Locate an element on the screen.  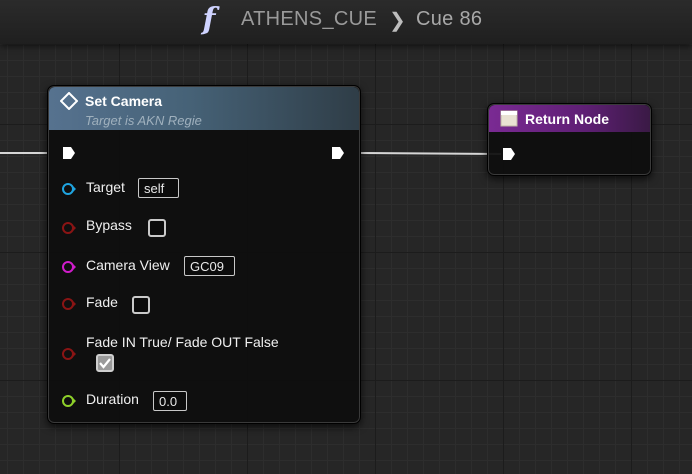
checkmark-icon is located at coordinates (105, 363).